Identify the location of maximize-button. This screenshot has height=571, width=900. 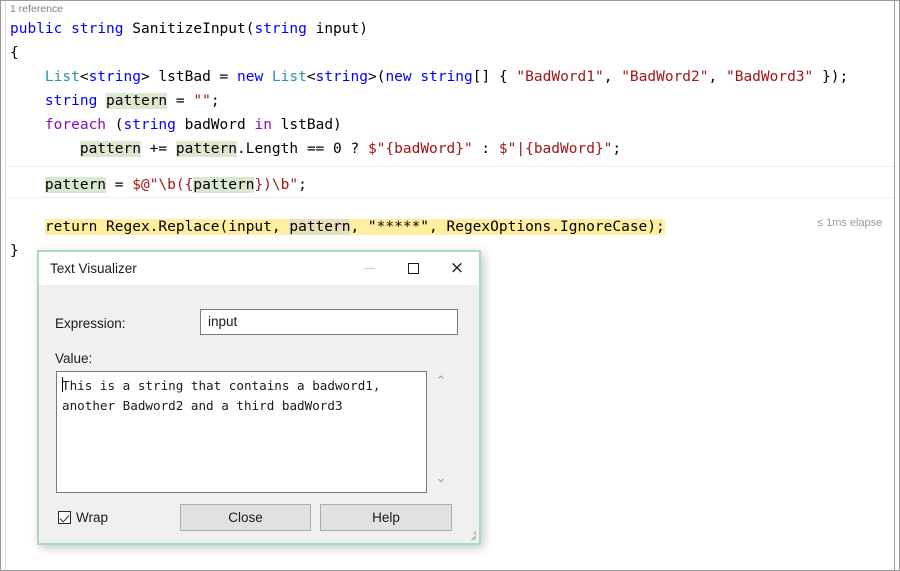
(413, 268).